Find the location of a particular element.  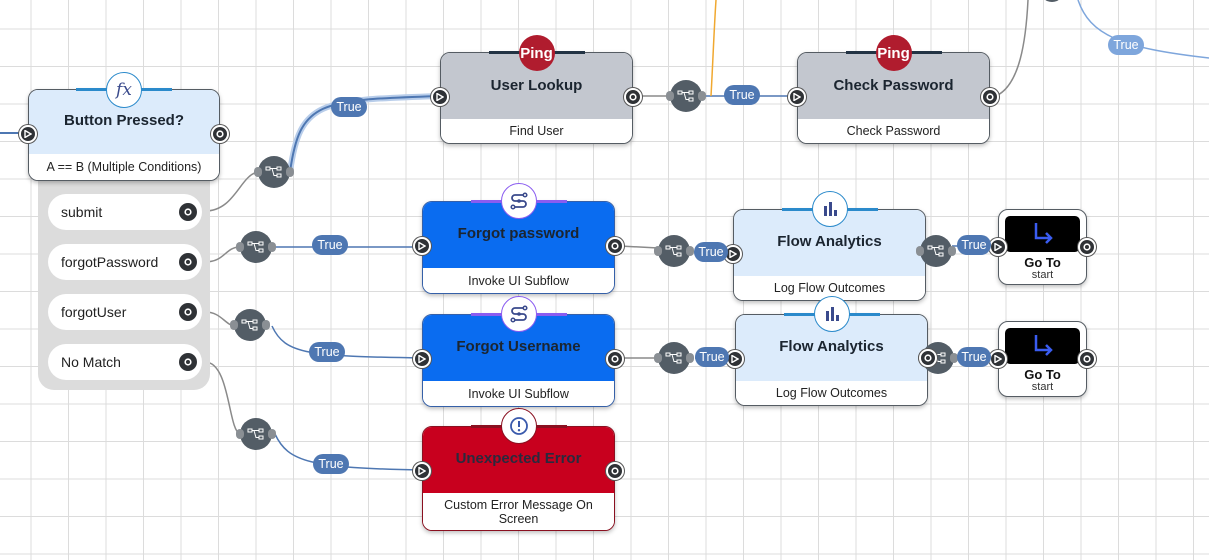

connector-forgot-username-out is located at coordinates (674, 358).